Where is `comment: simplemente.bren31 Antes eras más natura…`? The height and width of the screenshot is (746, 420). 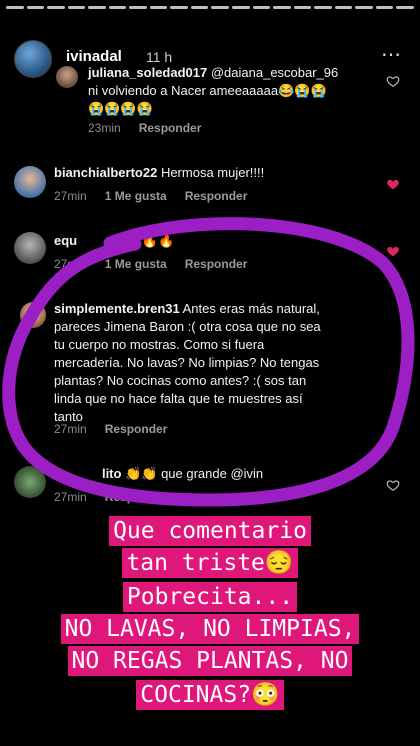 comment: simplemente.bren31 Antes eras más natura… is located at coordinates (215, 363).